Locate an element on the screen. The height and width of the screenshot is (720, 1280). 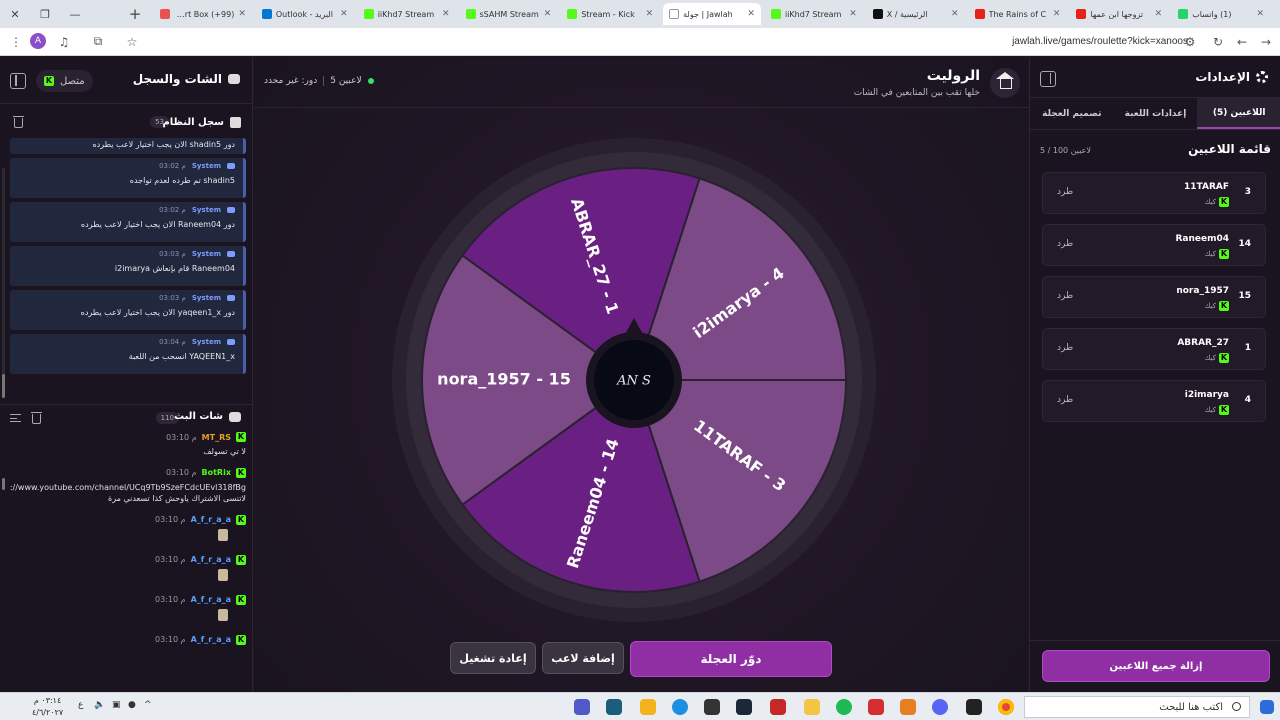
browser-tab: sSAHM Stream ✕ is located at coordinates (509, 14).